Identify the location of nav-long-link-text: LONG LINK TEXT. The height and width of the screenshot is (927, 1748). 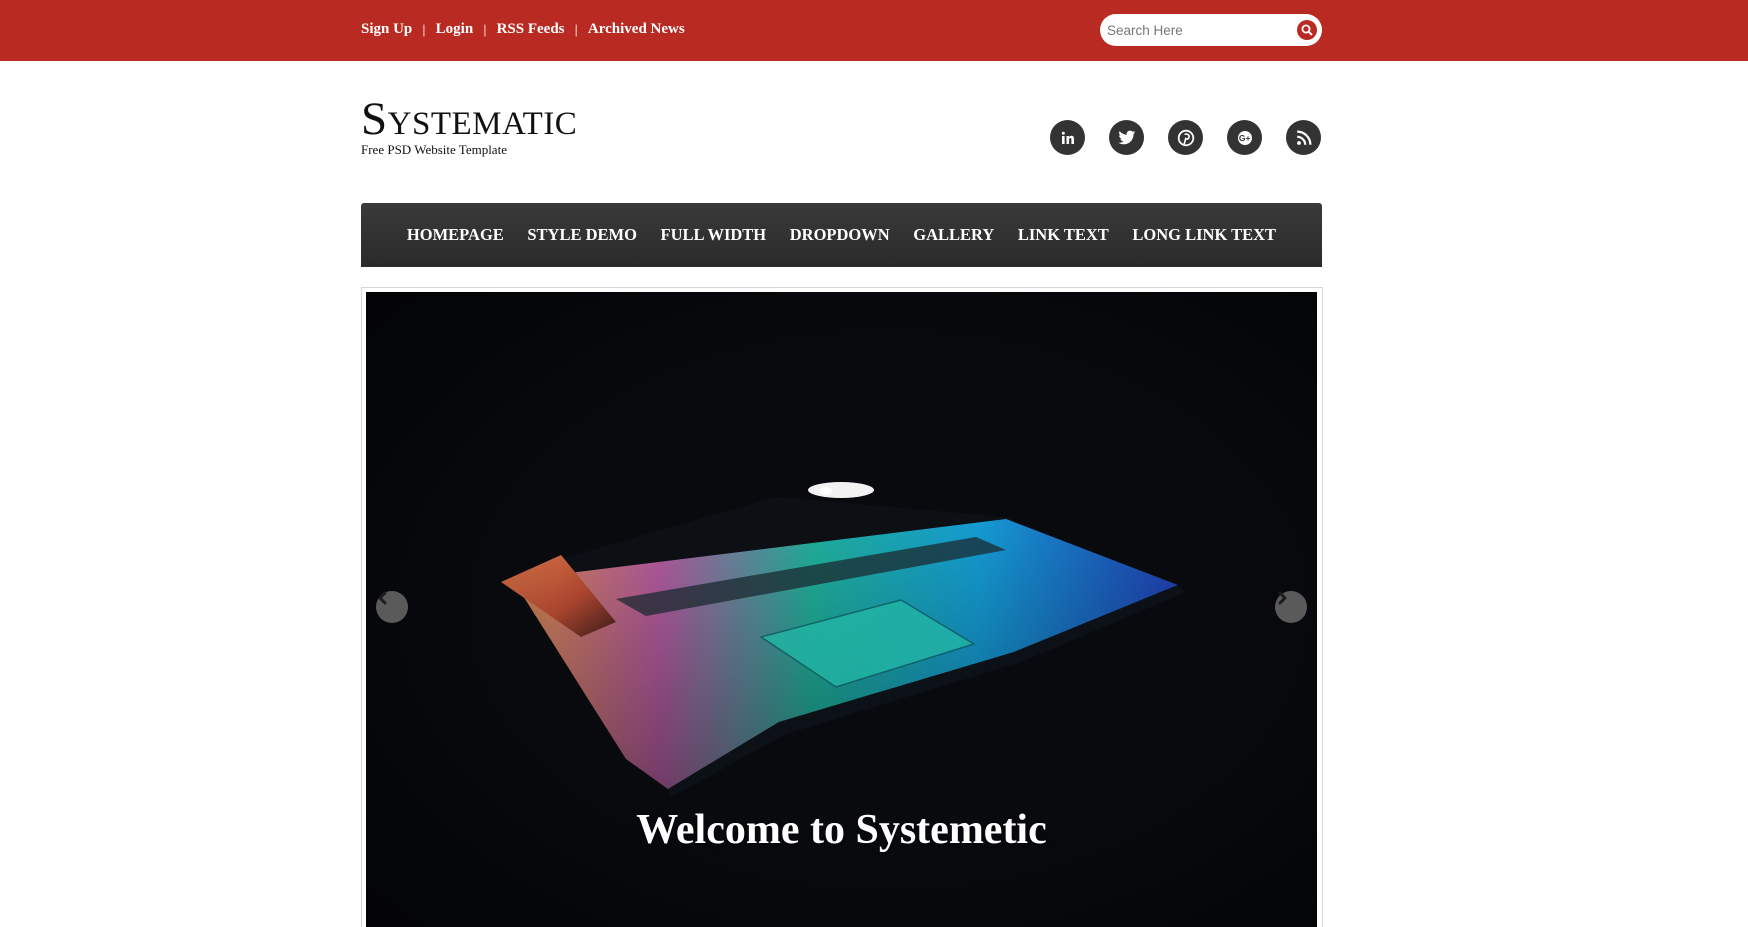
(1204, 235).